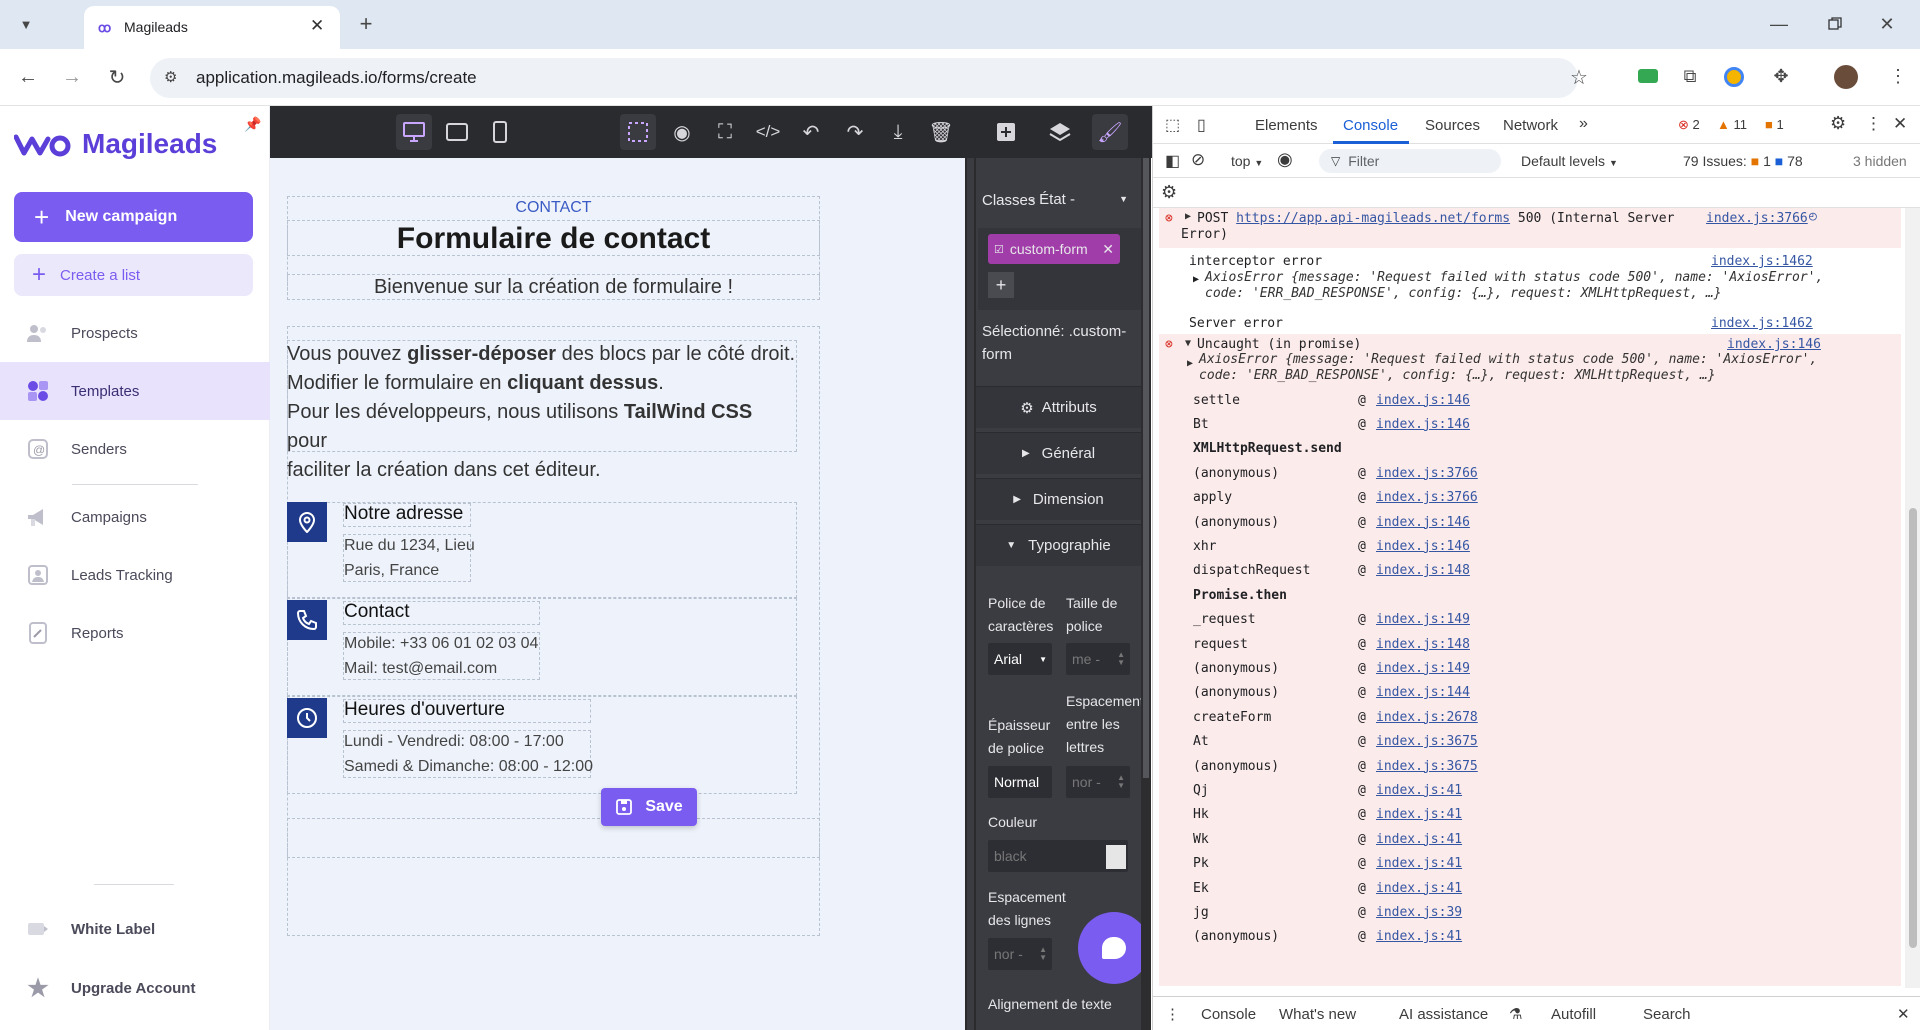 The image size is (1920, 1030). I want to click on drawer-menu-icon: ⋮, so click(1172, 1014).